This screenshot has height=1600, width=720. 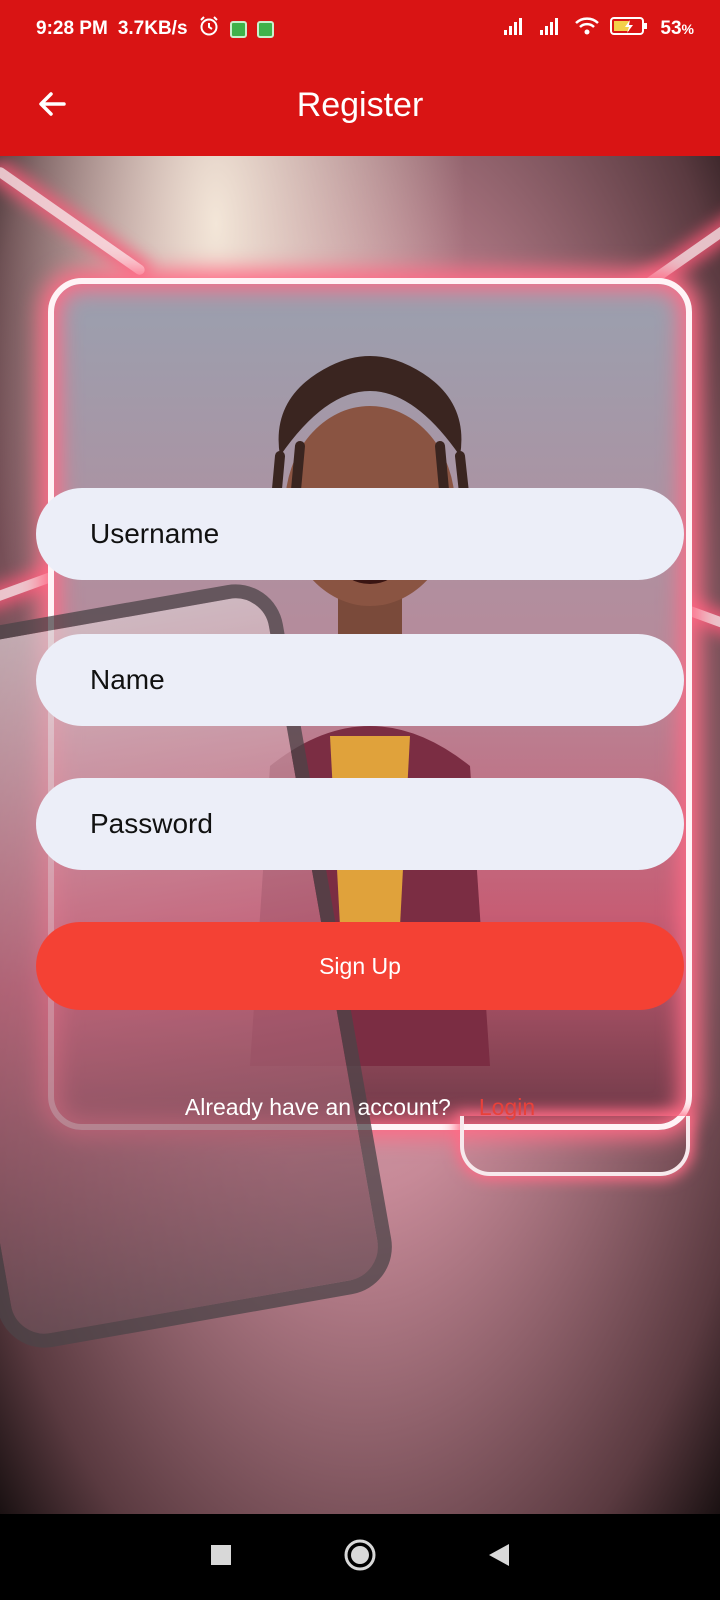 What do you see at coordinates (209, 29) in the screenshot?
I see `alarm-icon` at bounding box center [209, 29].